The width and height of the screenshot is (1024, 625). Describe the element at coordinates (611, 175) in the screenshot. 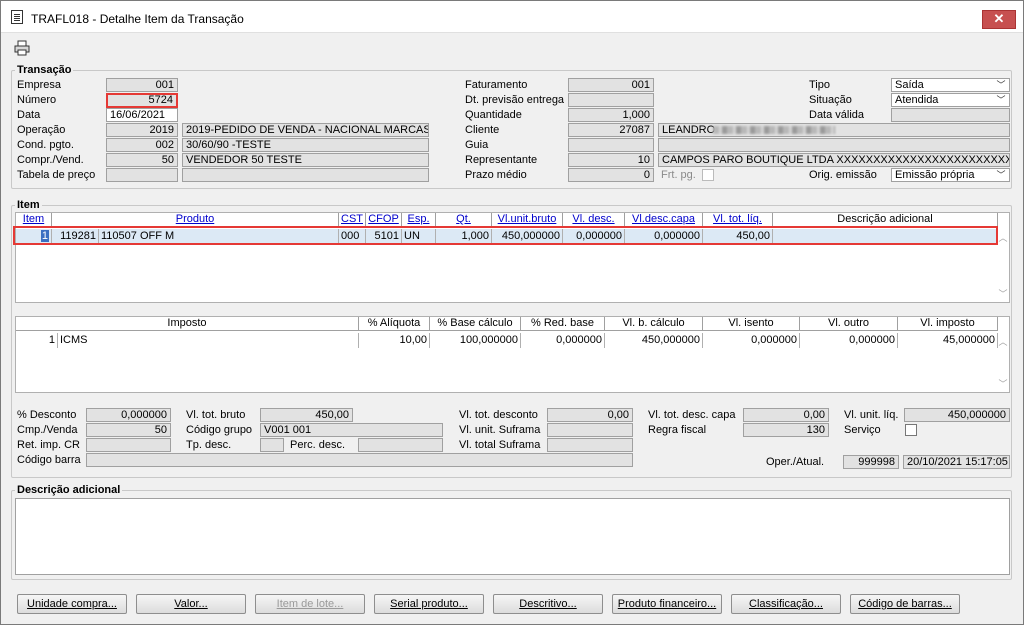

I see `prazo-medio-field: 0` at that location.